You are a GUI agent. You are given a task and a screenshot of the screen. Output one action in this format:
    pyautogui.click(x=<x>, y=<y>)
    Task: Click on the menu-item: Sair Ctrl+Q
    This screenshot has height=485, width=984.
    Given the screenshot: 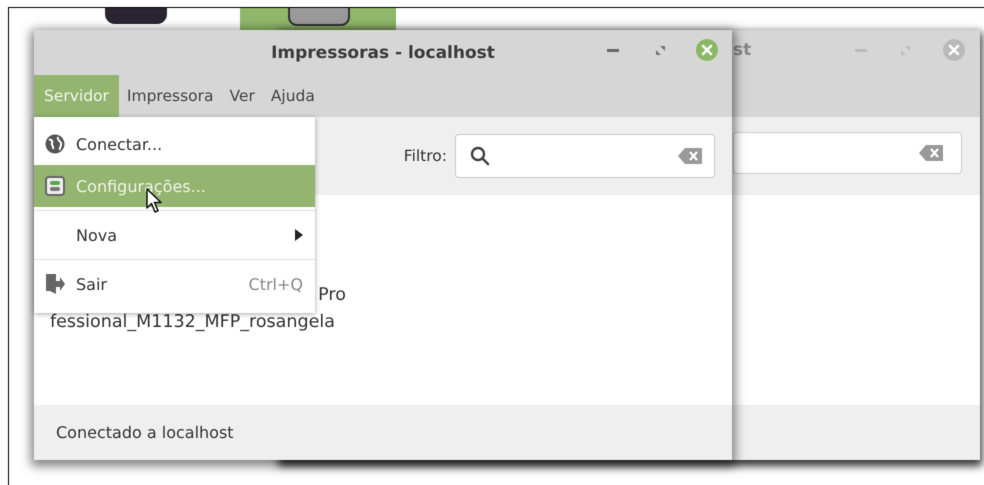 What is the action you would take?
    pyautogui.click(x=174, y=284)
    